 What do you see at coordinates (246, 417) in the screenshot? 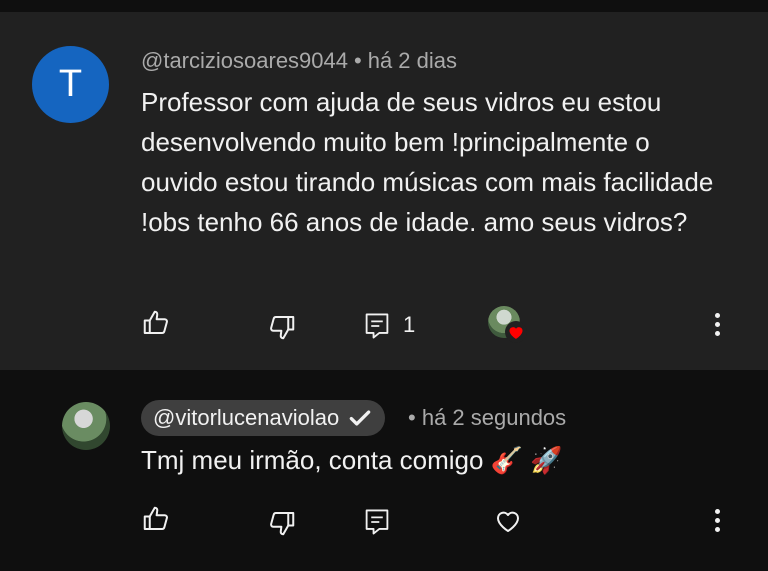
I see `reply-author: @vitorlucenaviolao` at bounding box center [246, 417].